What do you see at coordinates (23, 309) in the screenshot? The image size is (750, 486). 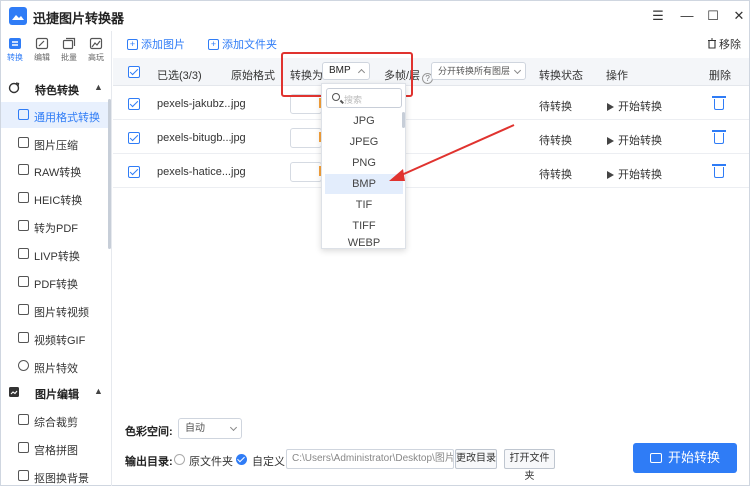 I see `video-icon` at bounding box center [23, 309].